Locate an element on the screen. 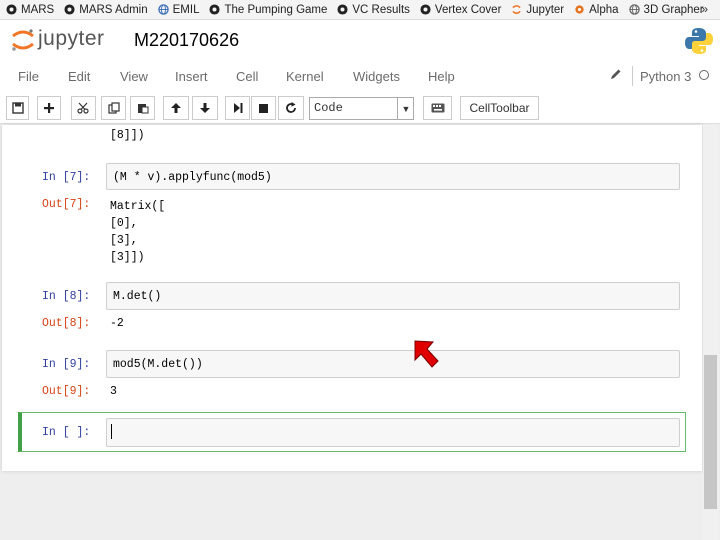  code-text: (M * v).applyfunc(mod5) is located at coordinates (192, 177).